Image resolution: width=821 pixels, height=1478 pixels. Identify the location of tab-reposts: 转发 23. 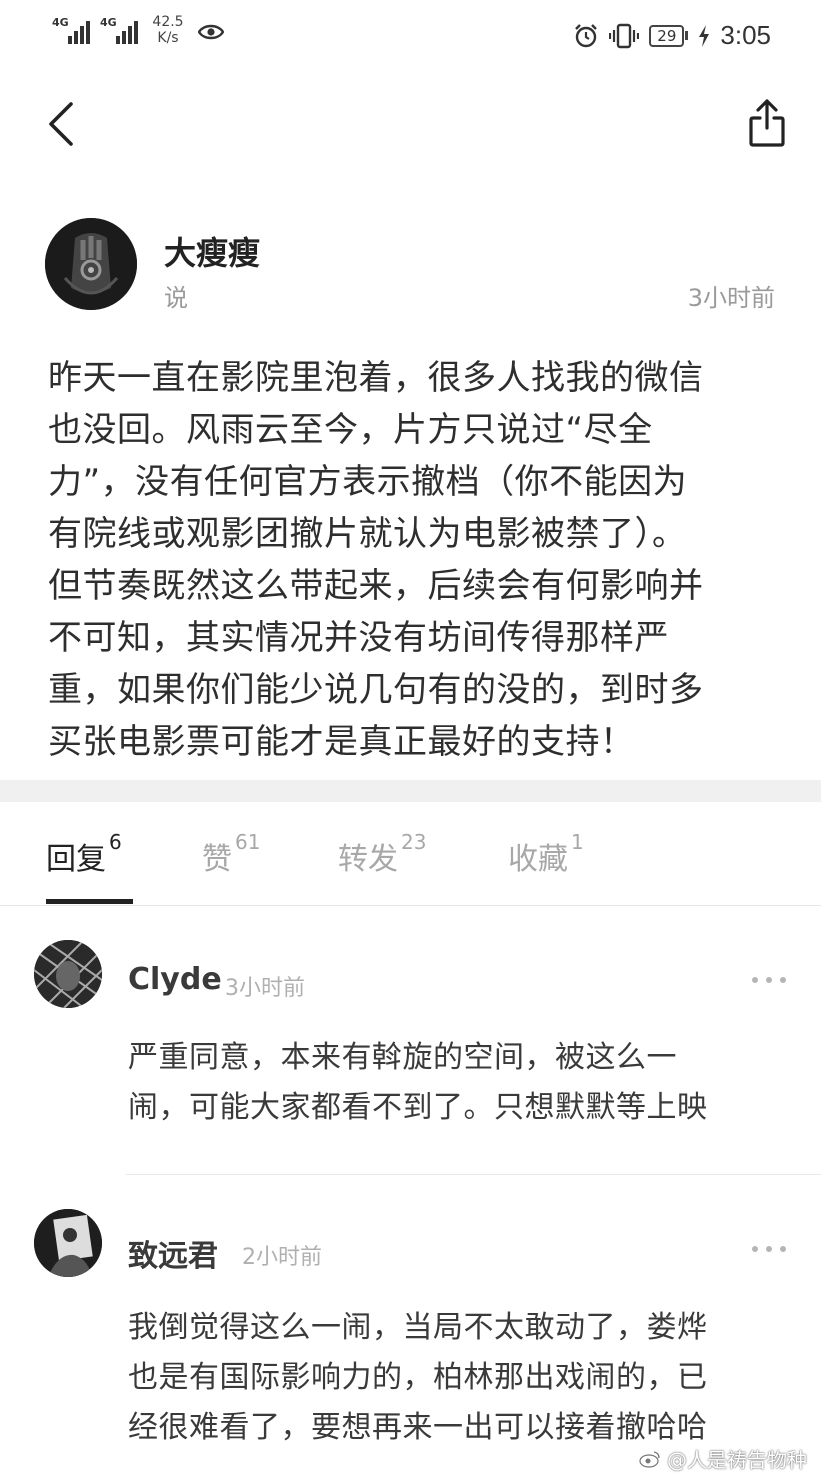
(382, 854).